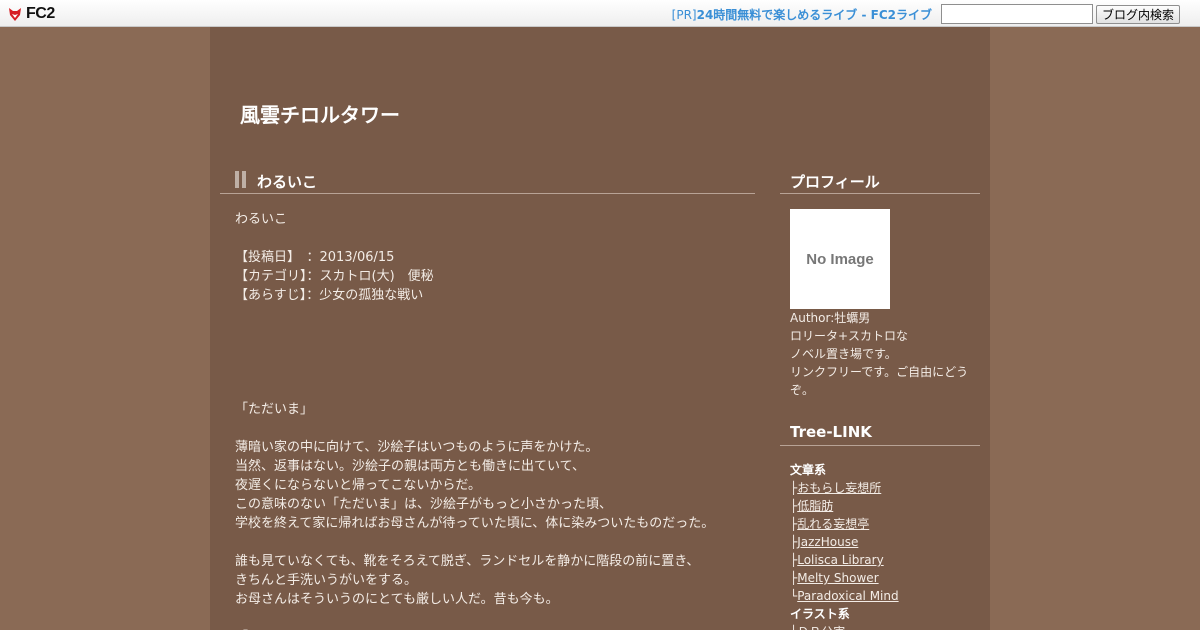 The width and height of the screenshot is (1200, 630). What do you see at coordinates (885, 488) in the screenshot?
I see `treelink-item: ├おもらし妄想所` at bounding box center [885, 488].